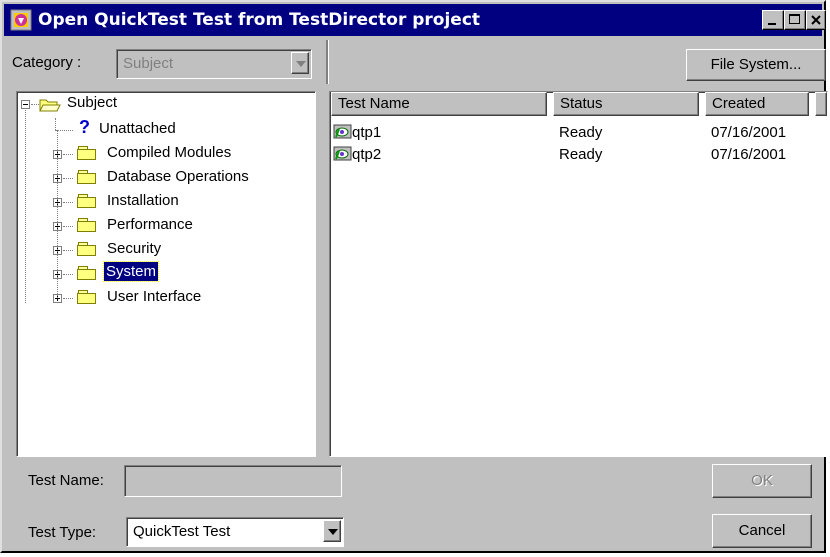 Image resolution: width=830 pixels, height=557 pixels. Describe the element at coordinates (84, 127) in the screenshot. I see `question-icon: ?` at that location.